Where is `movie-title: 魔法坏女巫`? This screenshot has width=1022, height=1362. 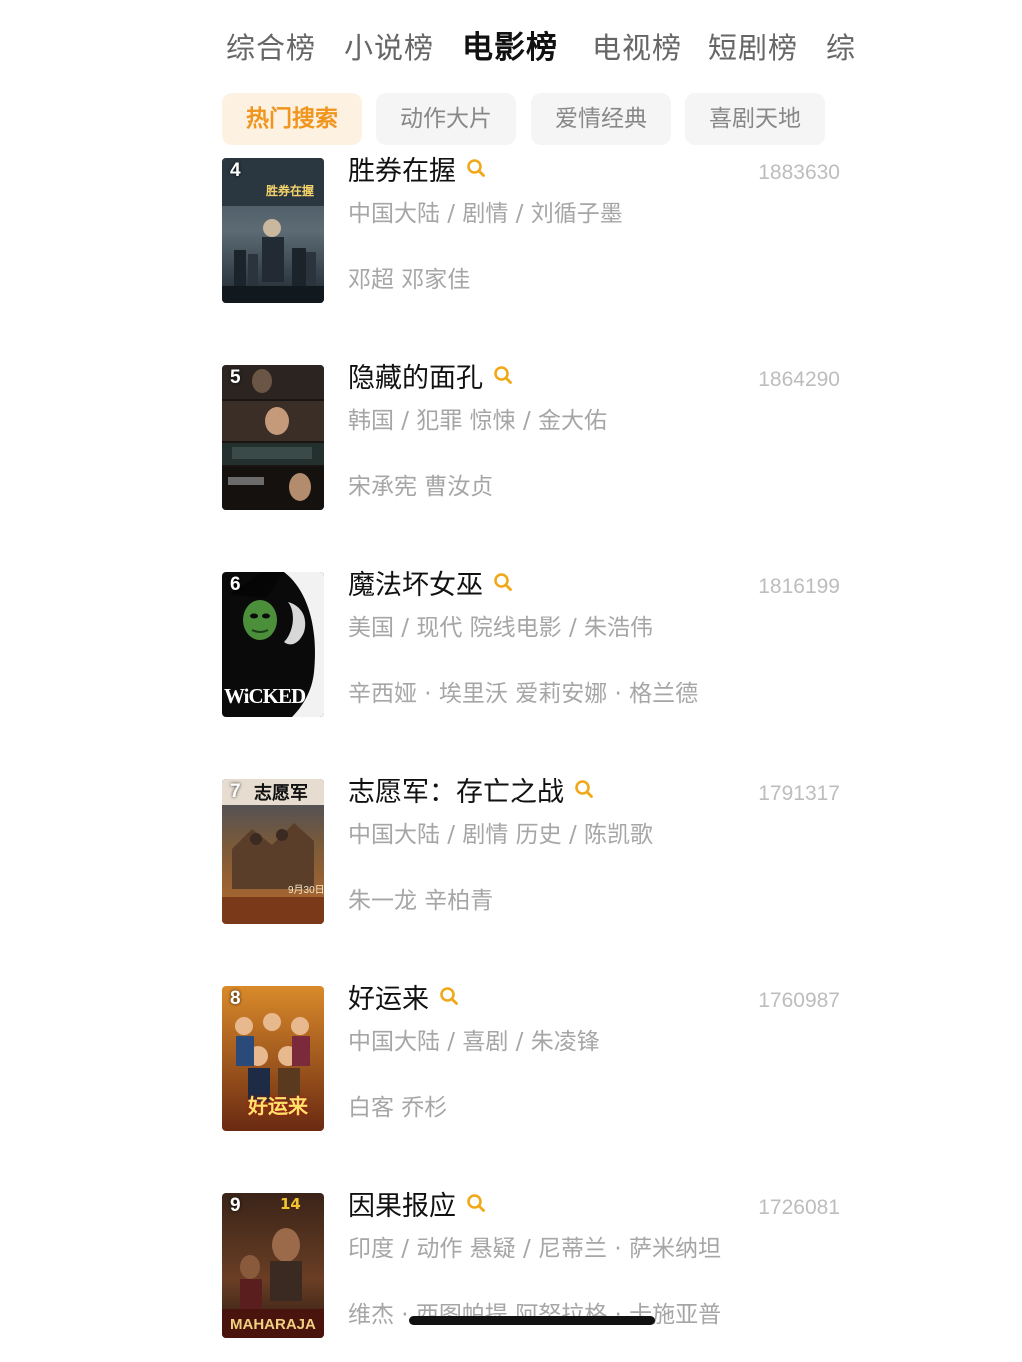
movie-title: 魔法坏女巫 is located at coordinates (430, 586).